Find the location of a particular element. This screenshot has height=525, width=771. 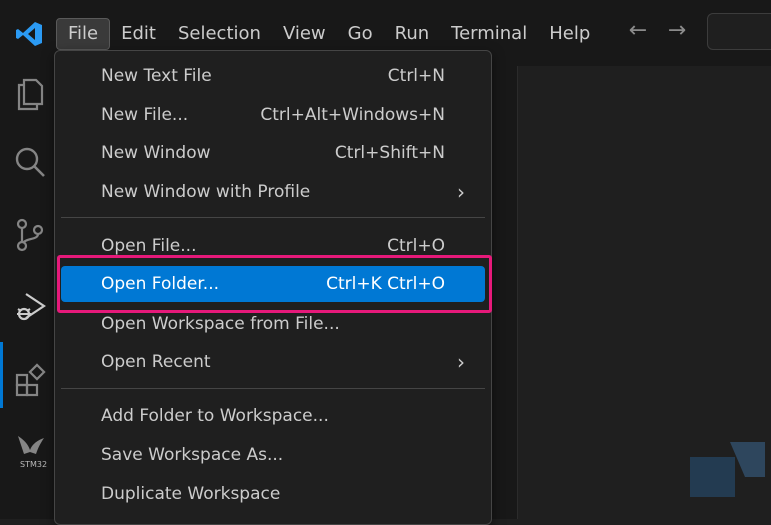

menu-item-duplicate-workspace: Duplicate Workspace is located at coordinates (273, 494).